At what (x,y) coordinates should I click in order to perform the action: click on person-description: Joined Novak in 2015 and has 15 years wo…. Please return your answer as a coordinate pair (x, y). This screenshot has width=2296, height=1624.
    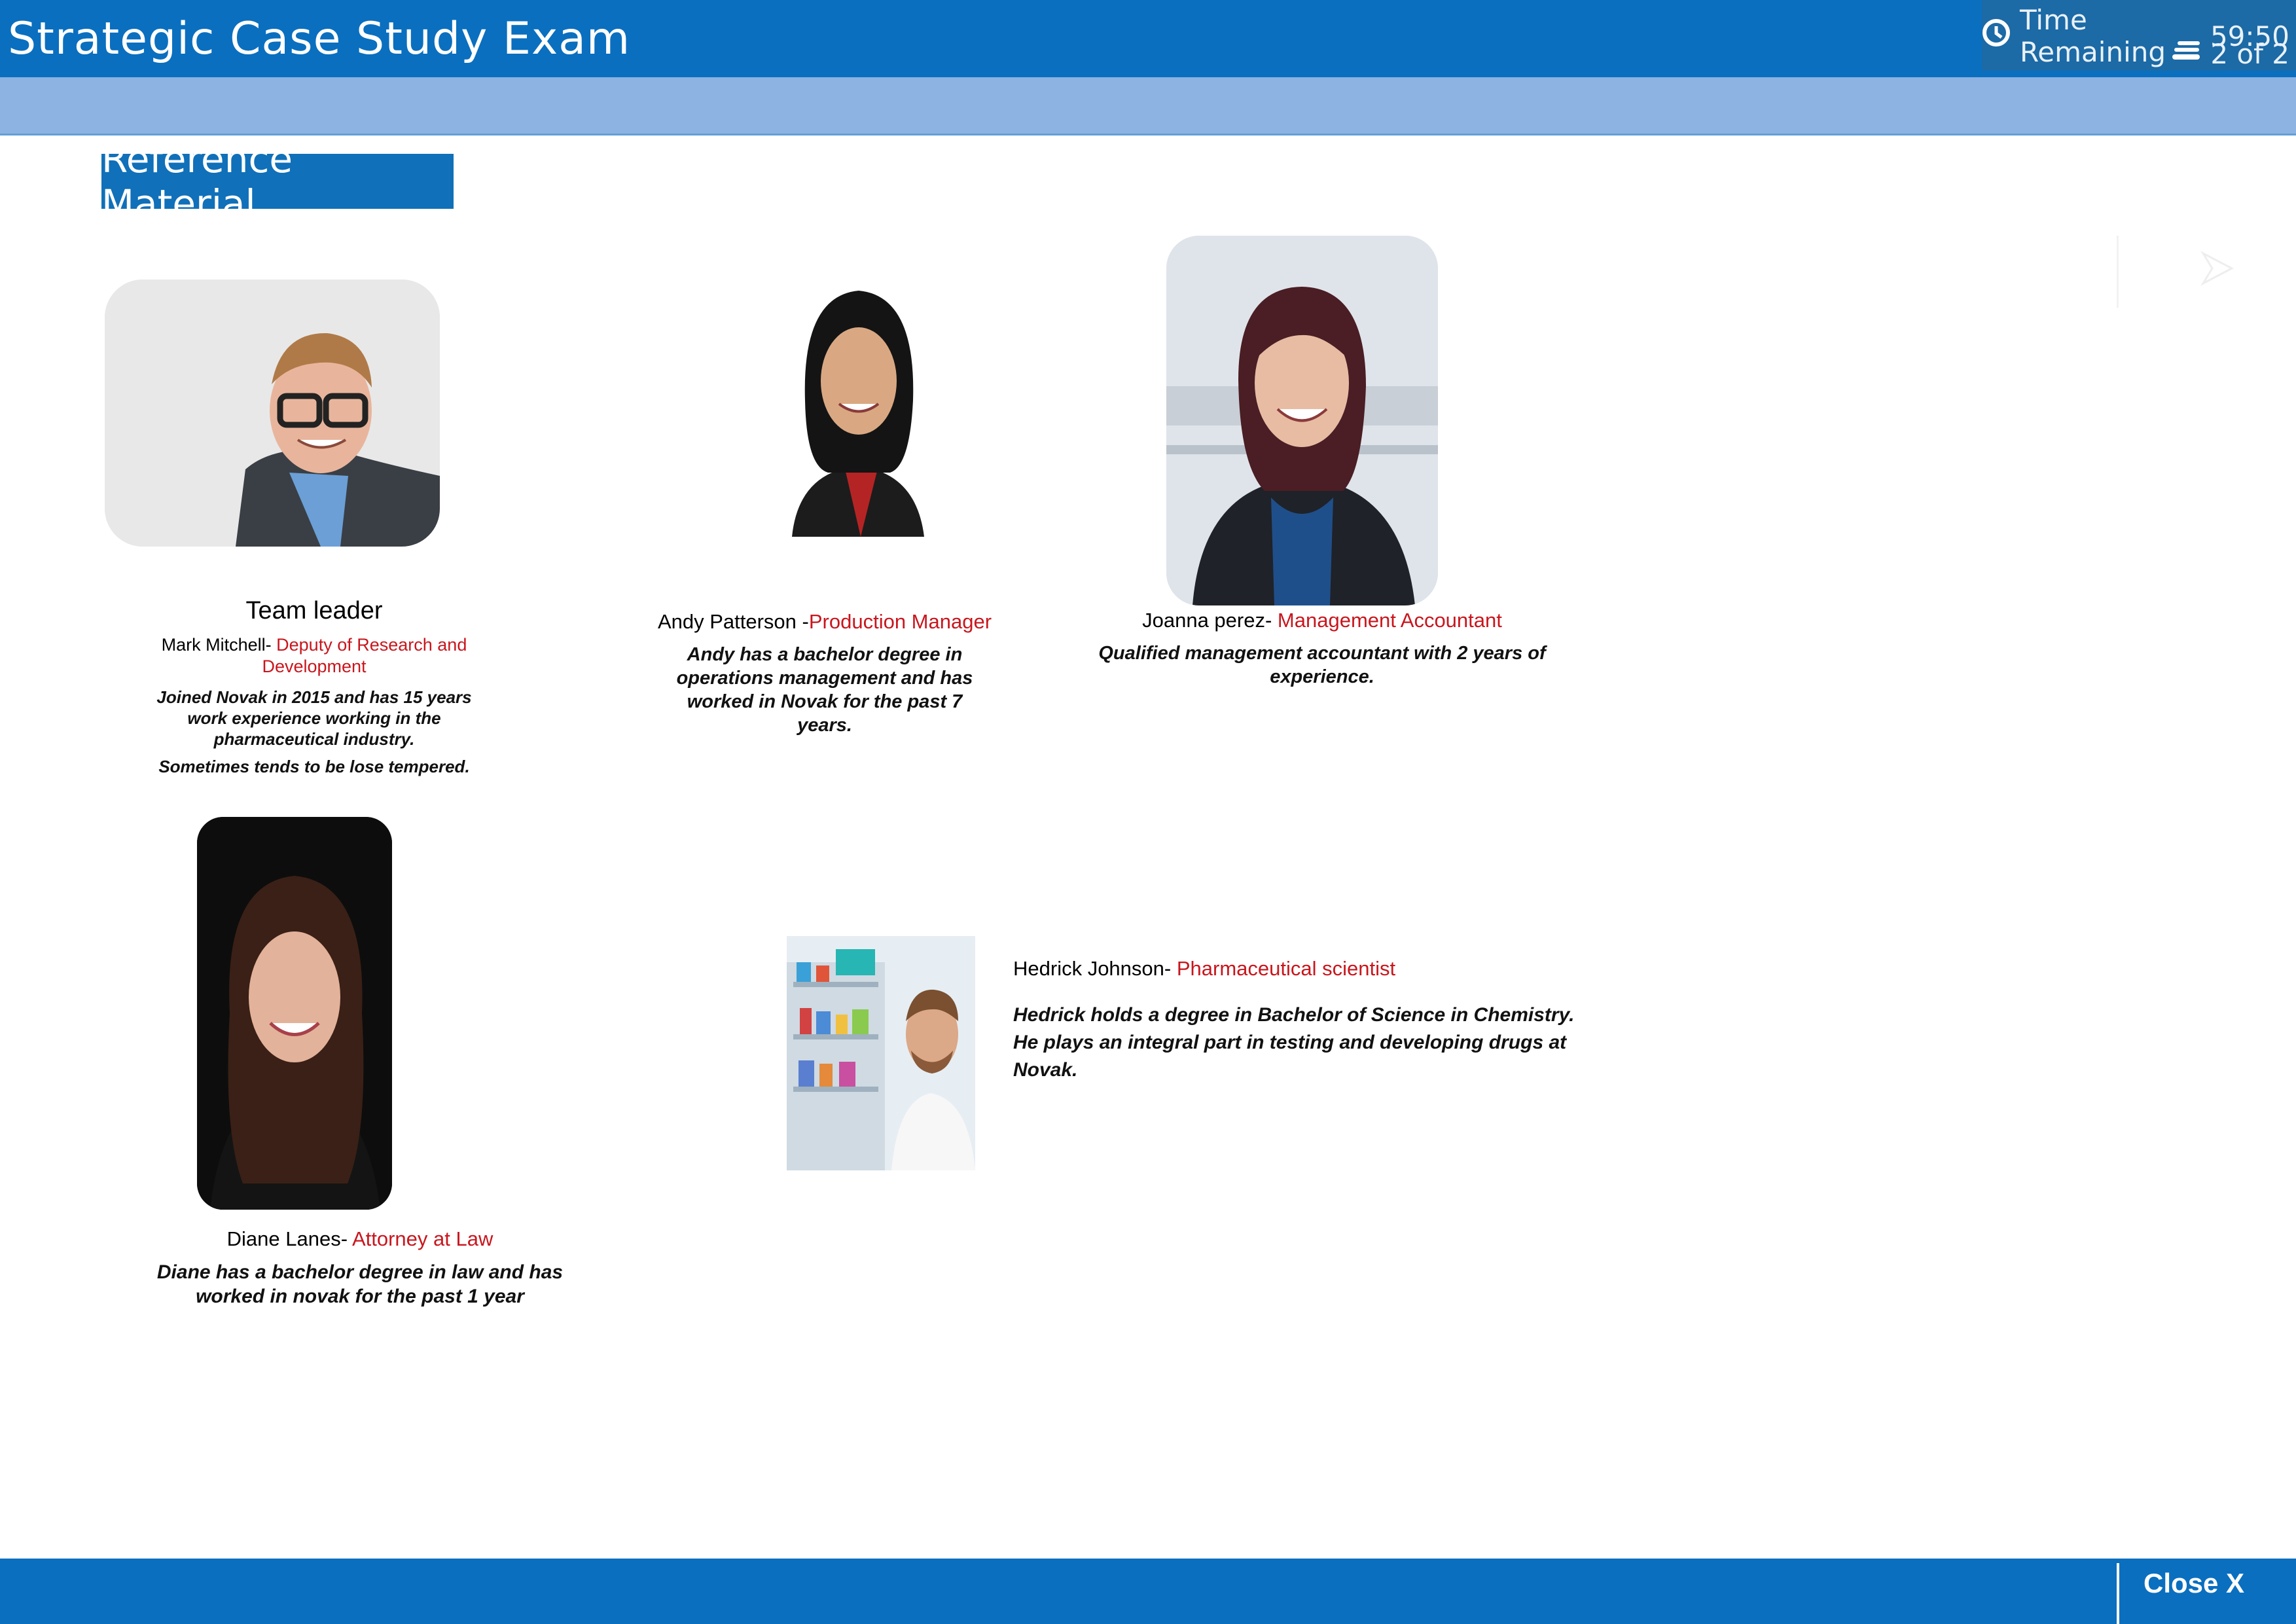
    Looking at the image, I should click on (314, 718).